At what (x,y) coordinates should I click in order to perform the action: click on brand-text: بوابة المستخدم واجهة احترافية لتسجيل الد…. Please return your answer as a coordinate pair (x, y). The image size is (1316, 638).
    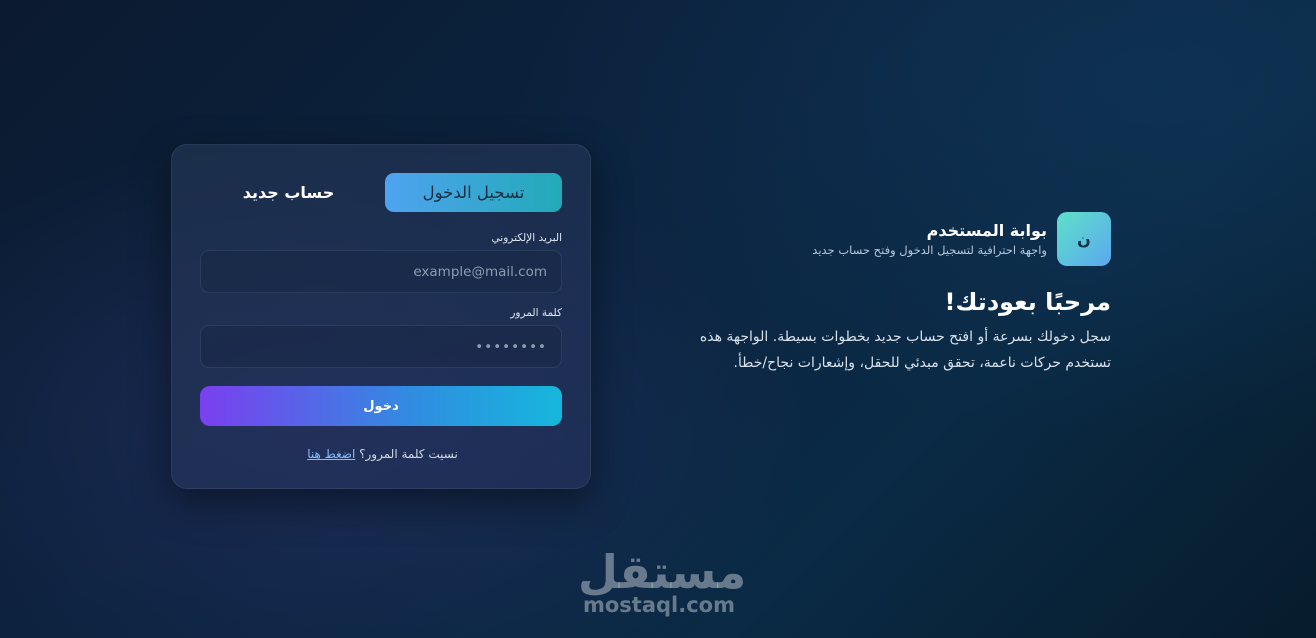
    Looking at the image, I should click on (929, 239).